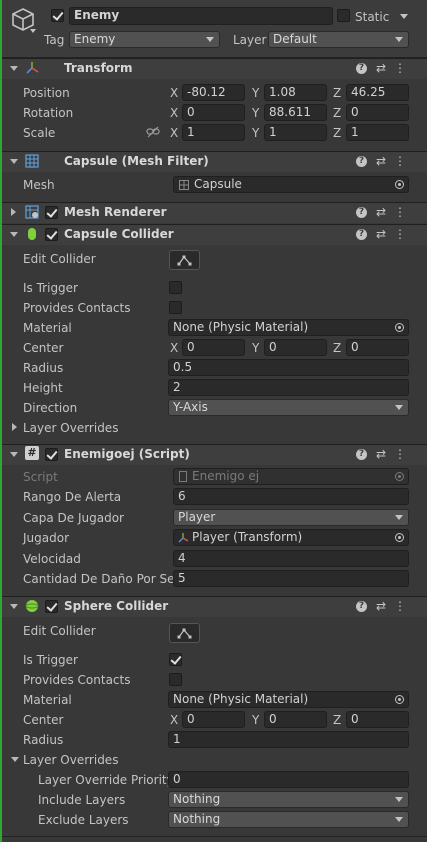  What do you see at coordinates (14, 454) in the screenshot?
I see `script-foldout-icon` at bounding box center [14, 454].